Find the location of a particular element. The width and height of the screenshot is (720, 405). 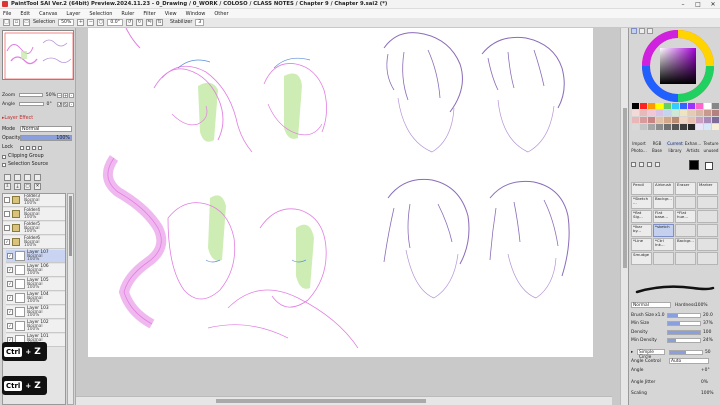

menu-file: File is located at coordinates (7, 14).